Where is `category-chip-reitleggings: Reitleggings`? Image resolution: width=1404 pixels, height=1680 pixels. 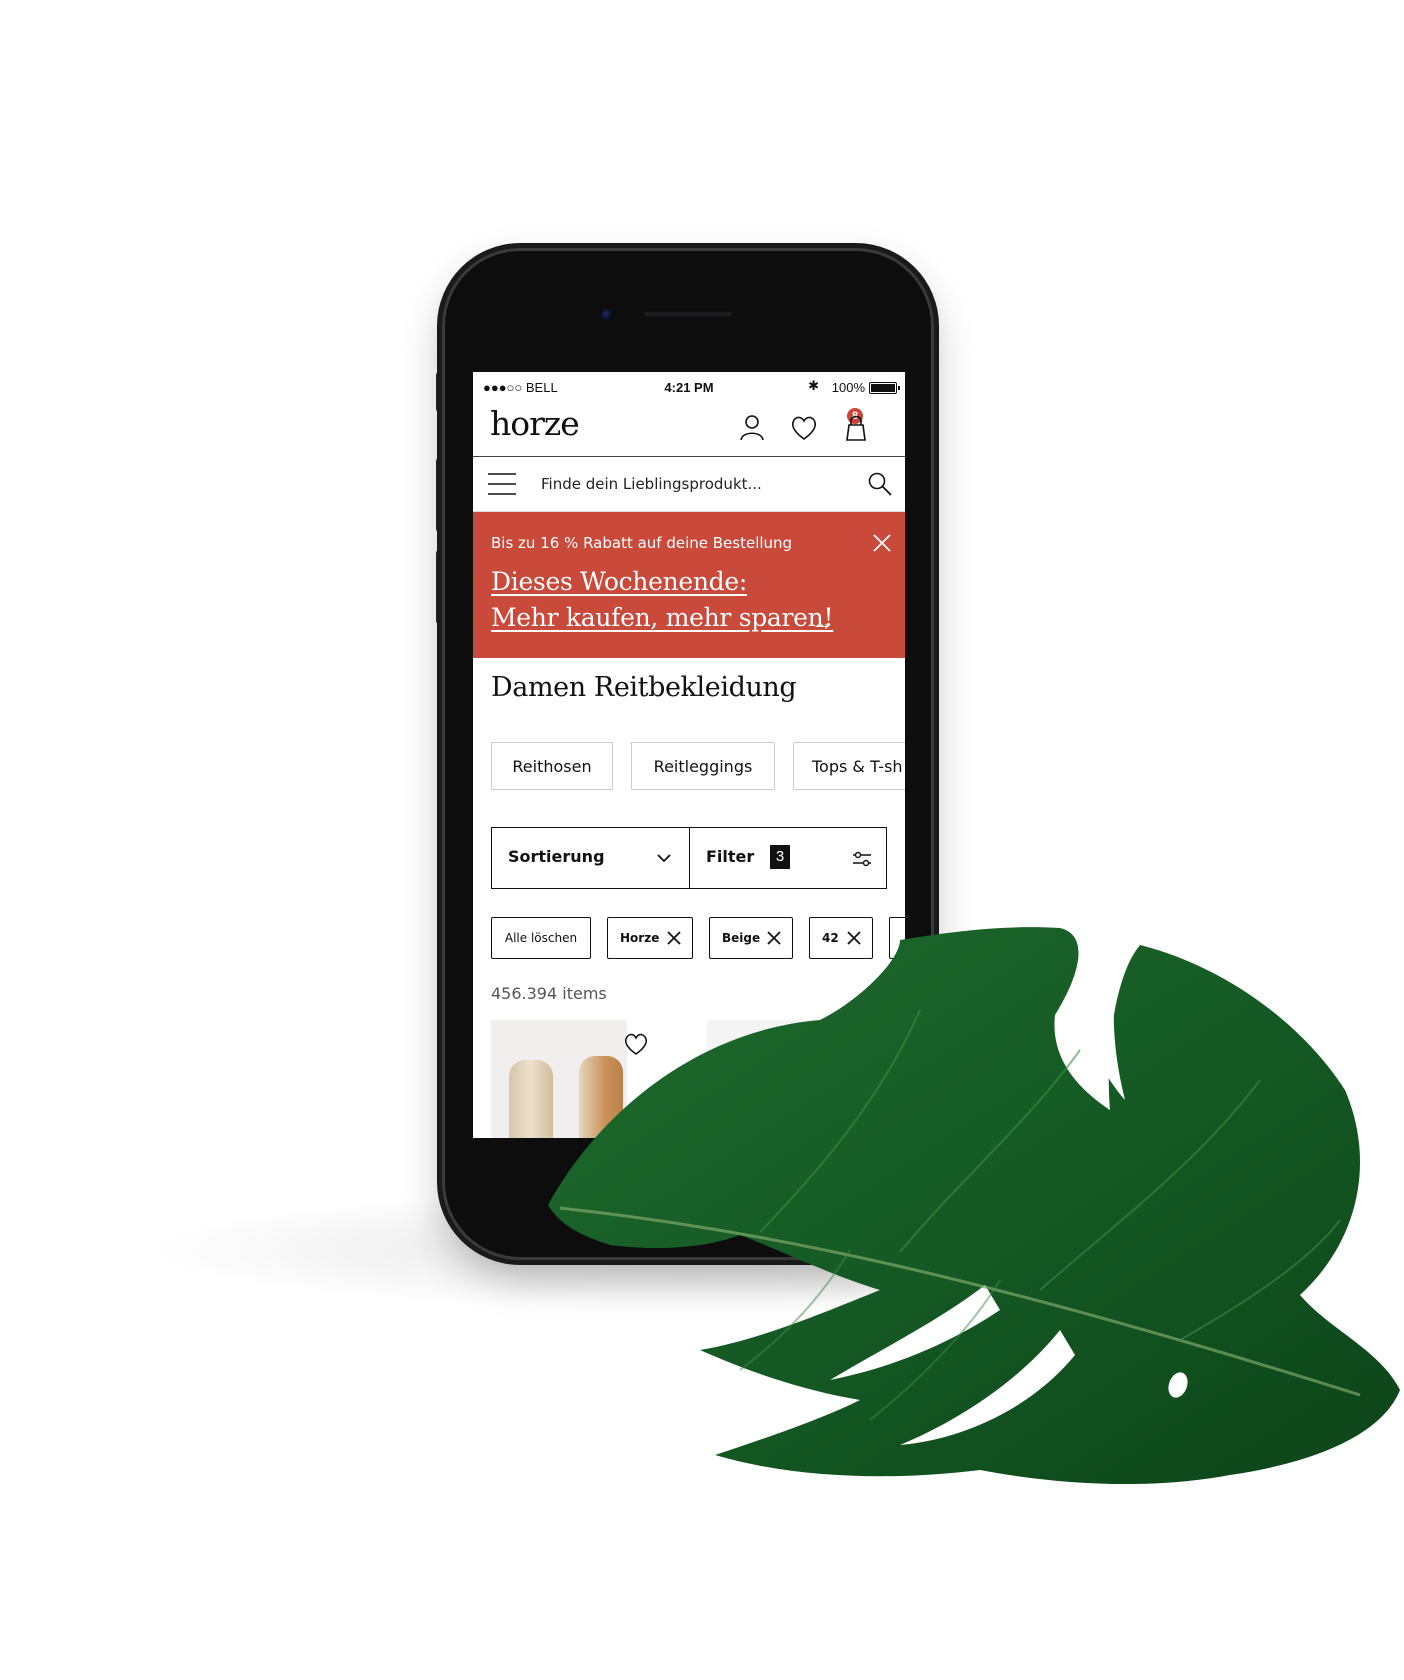 category-chip-reitleggings: Reitleggings is located at coordinates (703, 766).